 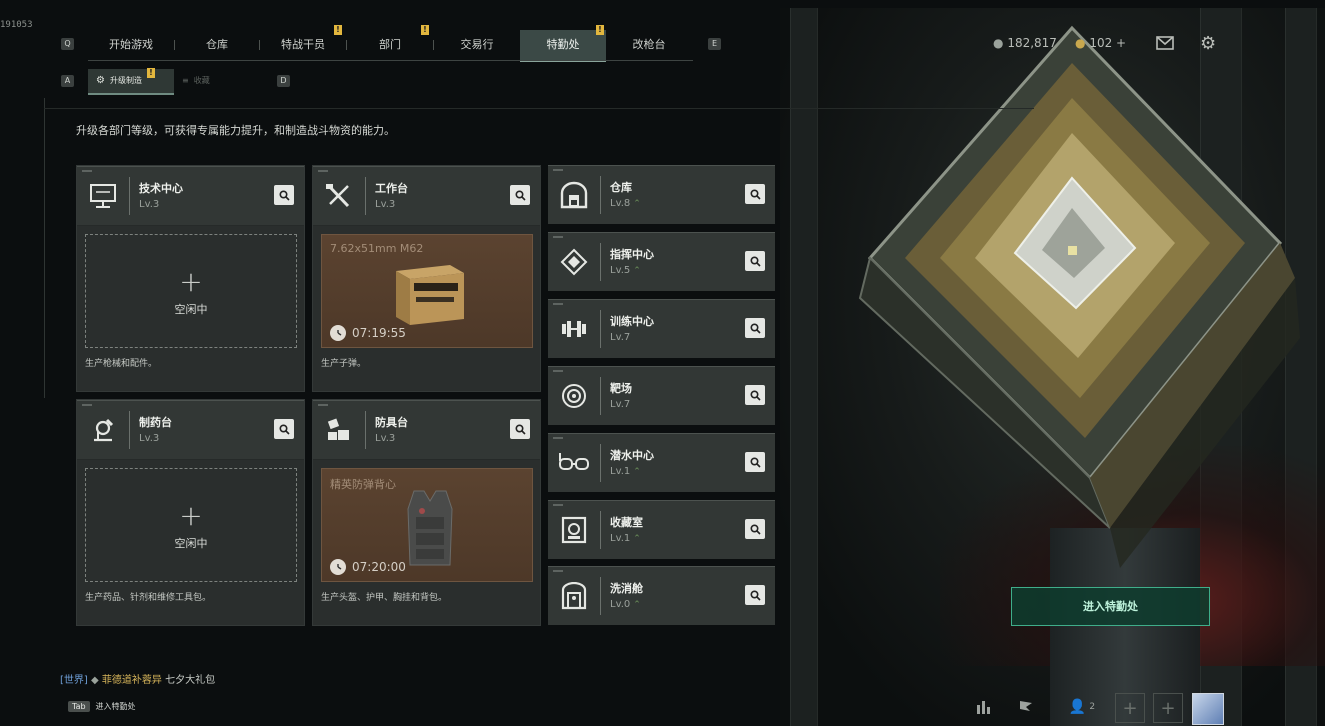 I want to click on sub-nav: ⚙ 升级制造 ! ≡ 收藏, so click(x=166, y=81).